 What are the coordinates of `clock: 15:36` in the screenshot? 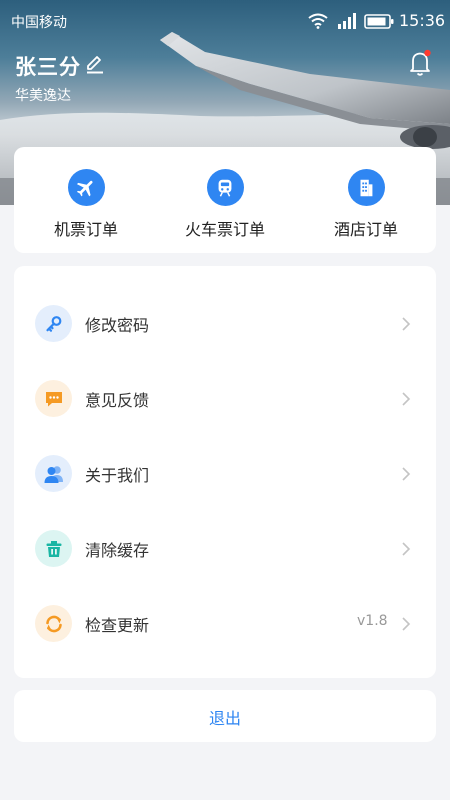 It's located at (422, 20).